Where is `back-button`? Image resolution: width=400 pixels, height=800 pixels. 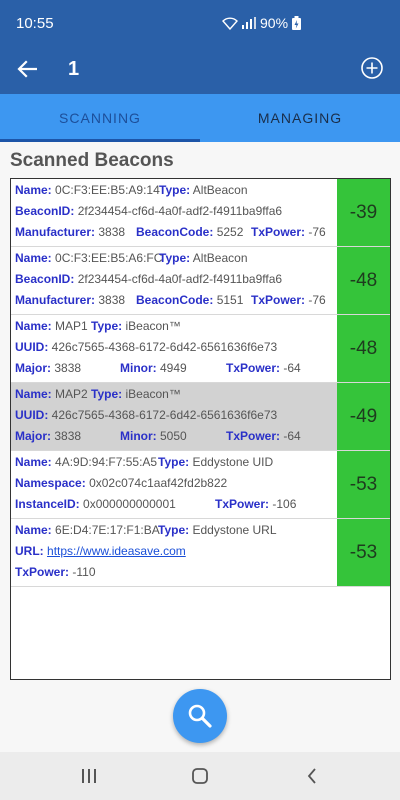
back-button is located at coordinates (27, 69).